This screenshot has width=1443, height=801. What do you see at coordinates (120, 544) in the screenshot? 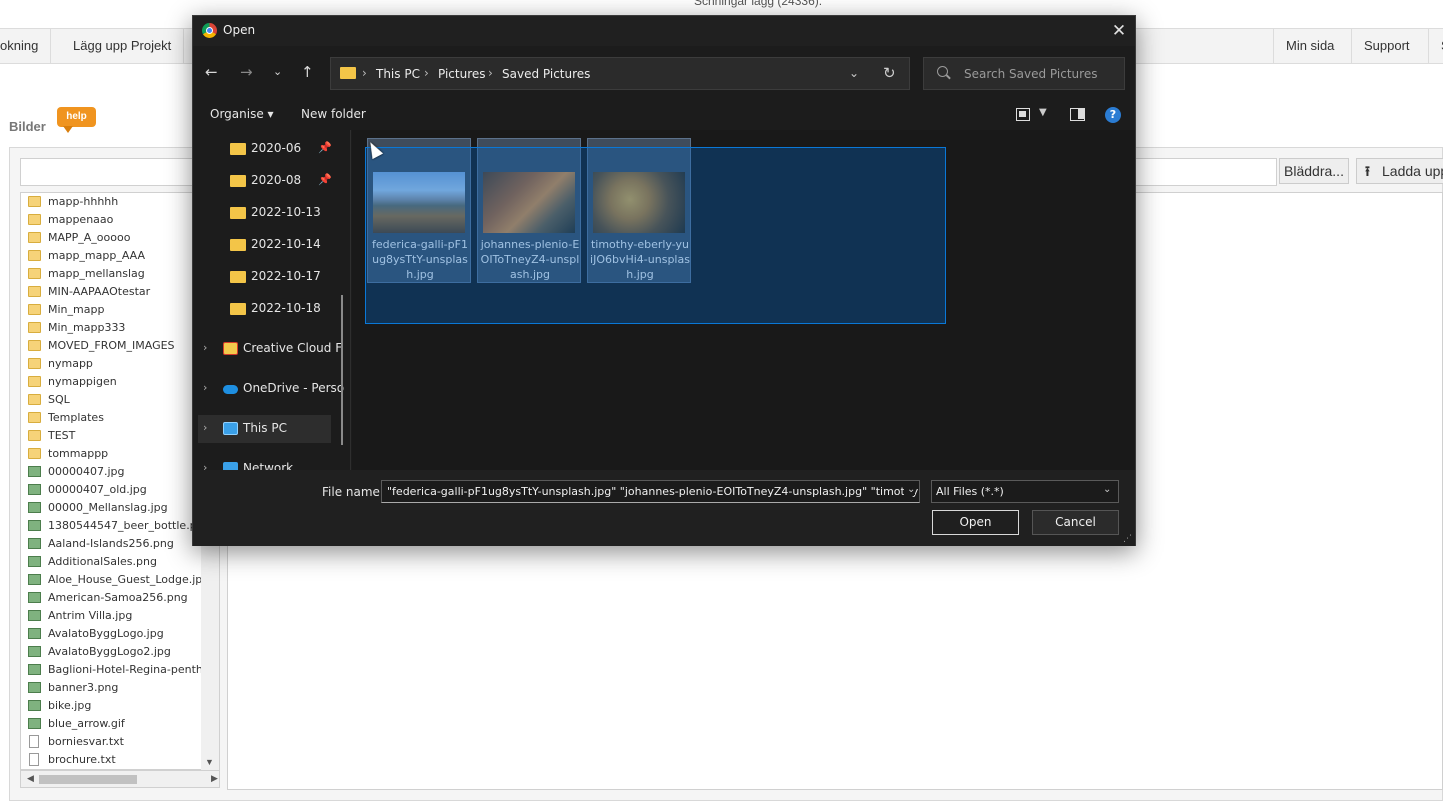
I see `file-row: Aaland-Islands256.png` at bounding box center [120, 544].